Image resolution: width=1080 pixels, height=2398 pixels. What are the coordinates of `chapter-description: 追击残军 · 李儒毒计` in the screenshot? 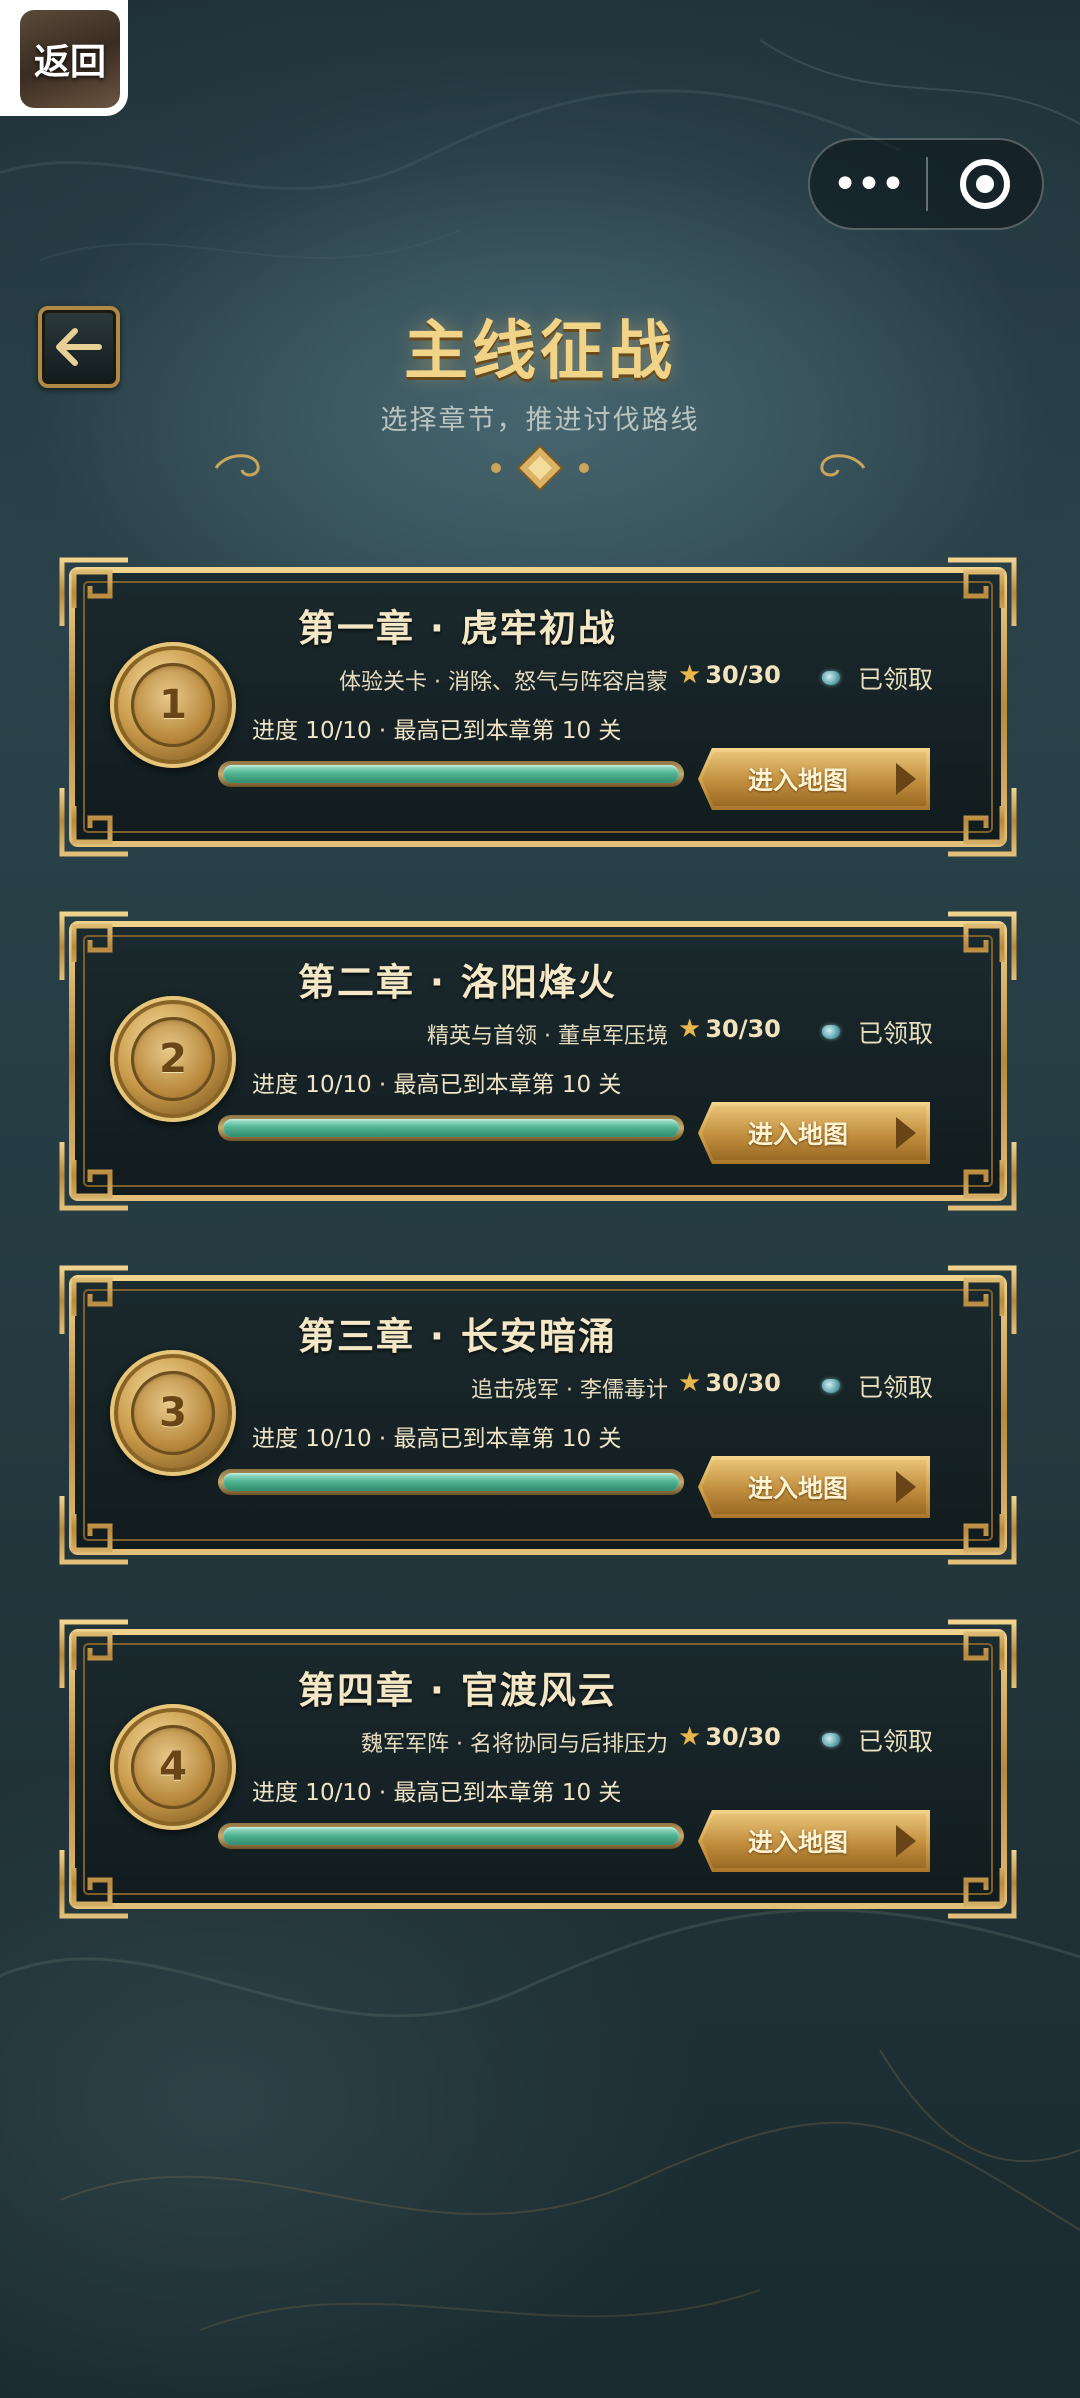 It's located at (569, 1390).